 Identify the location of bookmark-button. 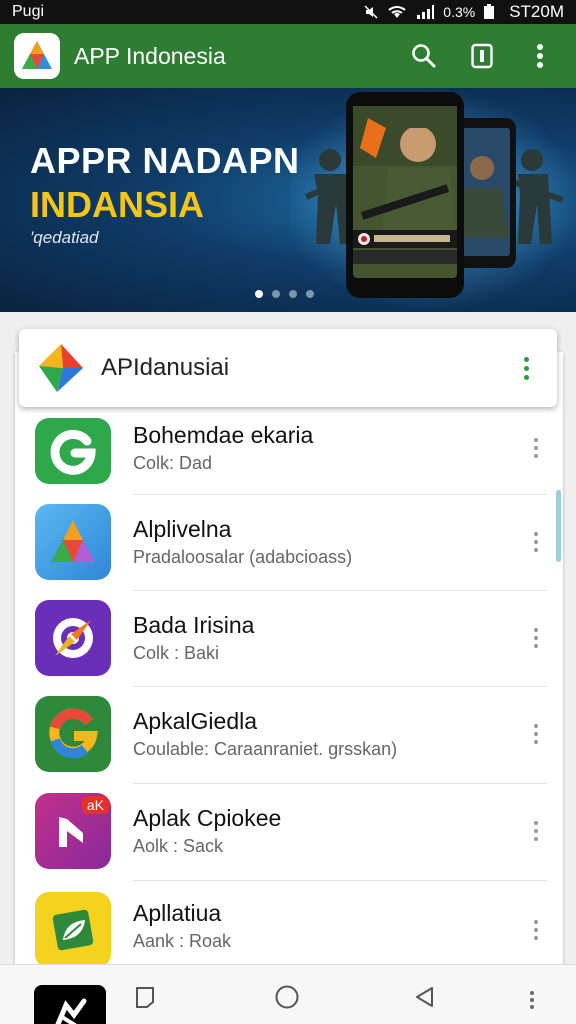
(482, 56).